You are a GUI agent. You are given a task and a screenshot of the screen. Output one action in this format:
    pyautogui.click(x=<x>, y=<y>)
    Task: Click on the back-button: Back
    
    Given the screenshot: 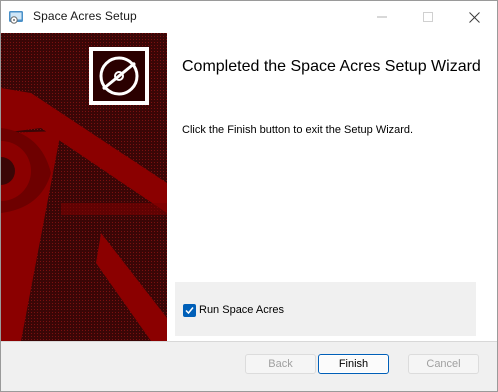 What is the action you would take?
    pyautogui.click(x=280, y=364)
    